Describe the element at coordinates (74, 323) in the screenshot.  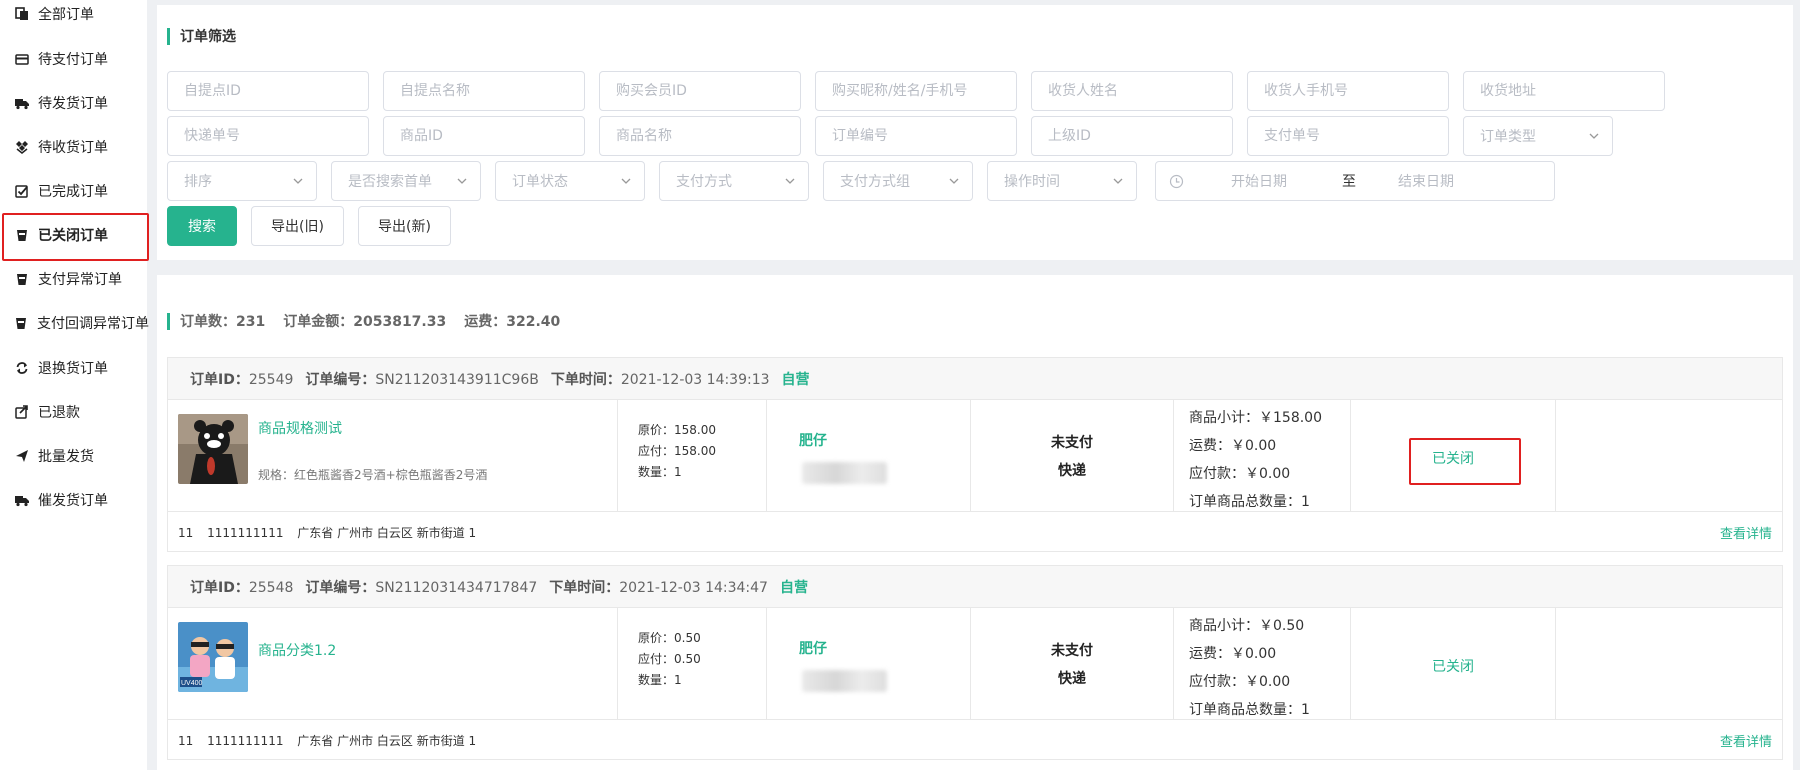
I see `sidebar-item-callback-error: 支付回调异常订单` at that location.